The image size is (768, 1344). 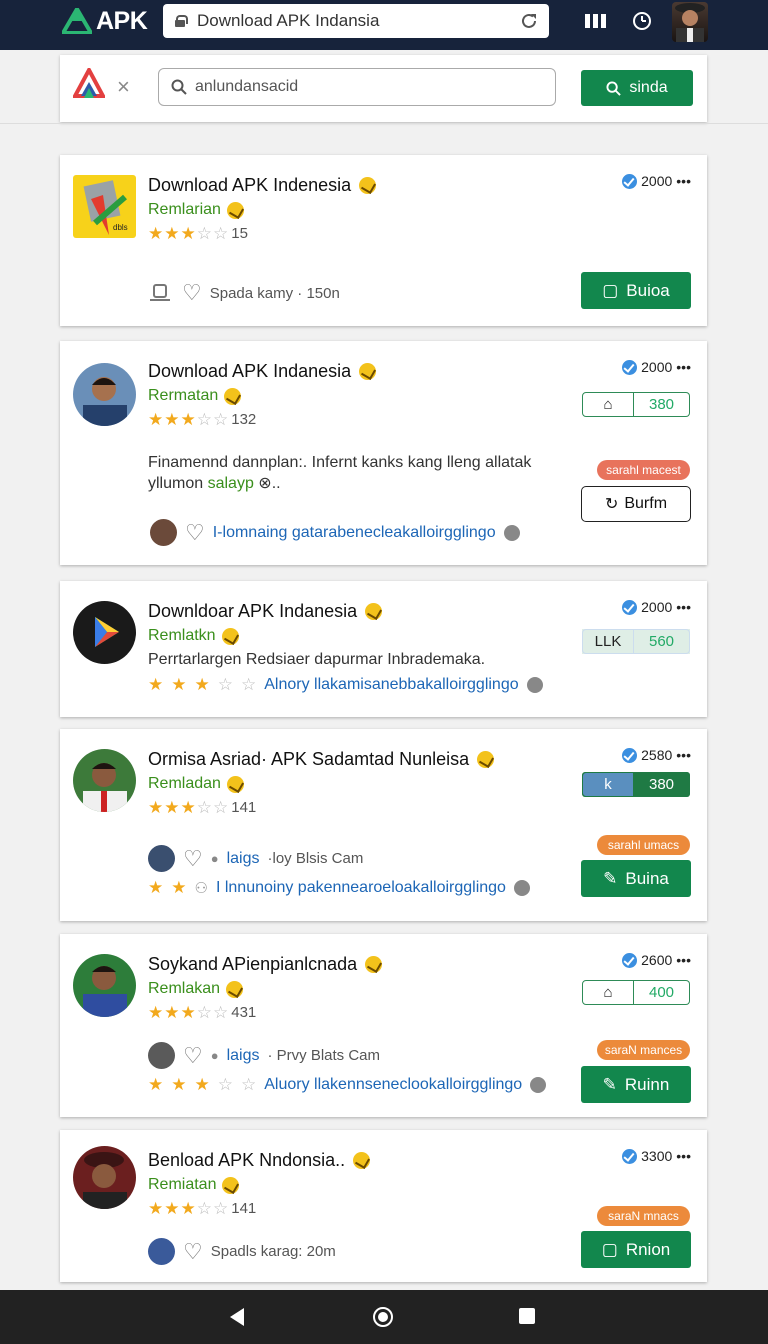 I want to click on tag-pill: saraN mances, so click(x=643, y=1050).